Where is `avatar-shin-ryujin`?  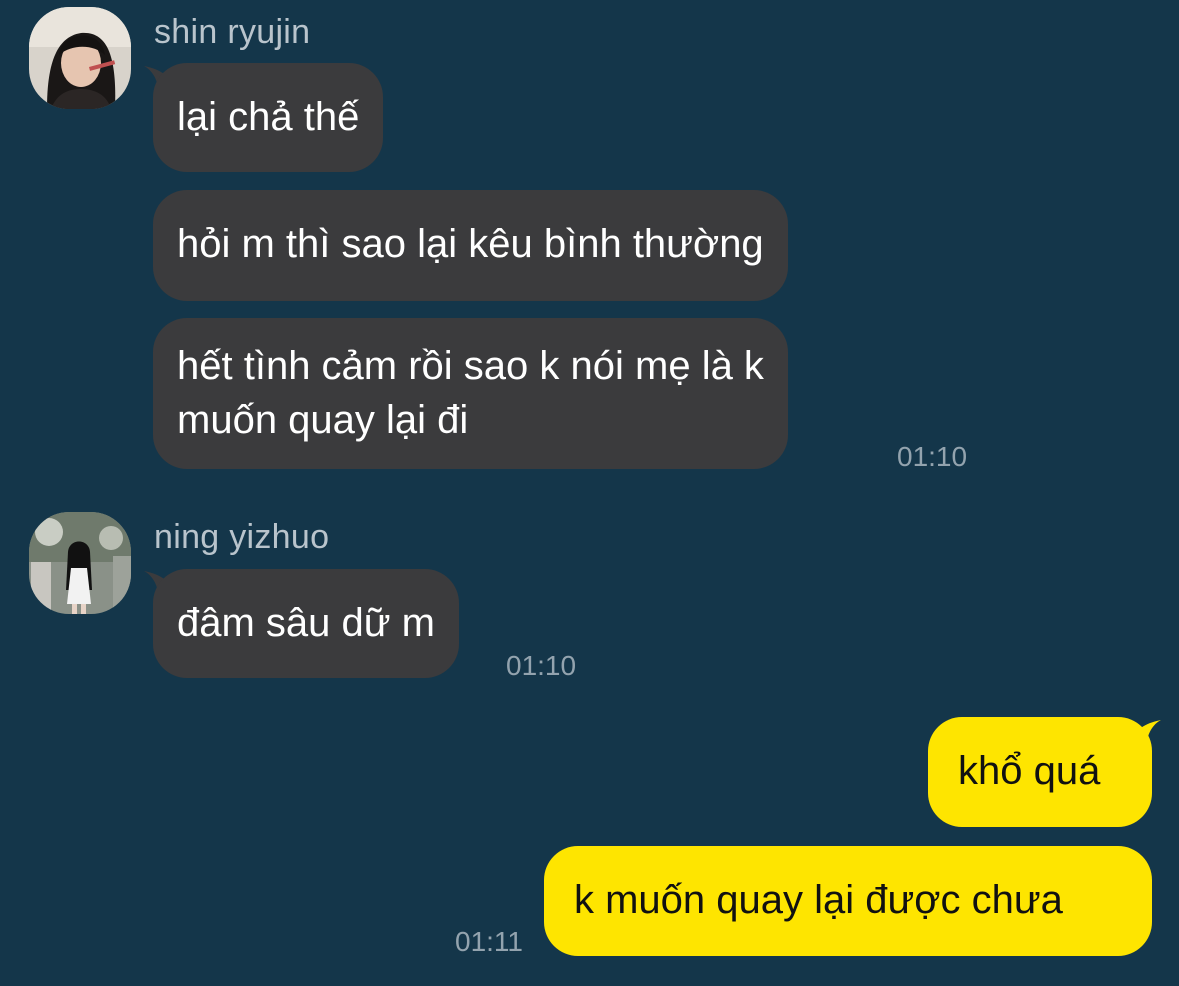 avatar-shin-ryujin is located at coordinates (80, 58).